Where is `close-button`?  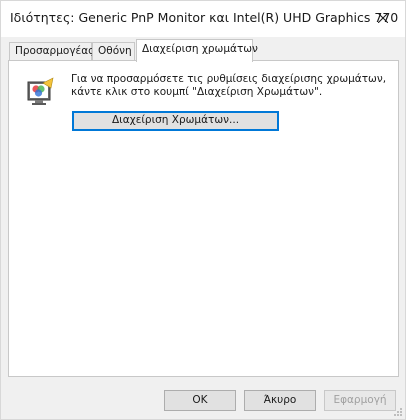
close-button is located at coordinates (383, 18).